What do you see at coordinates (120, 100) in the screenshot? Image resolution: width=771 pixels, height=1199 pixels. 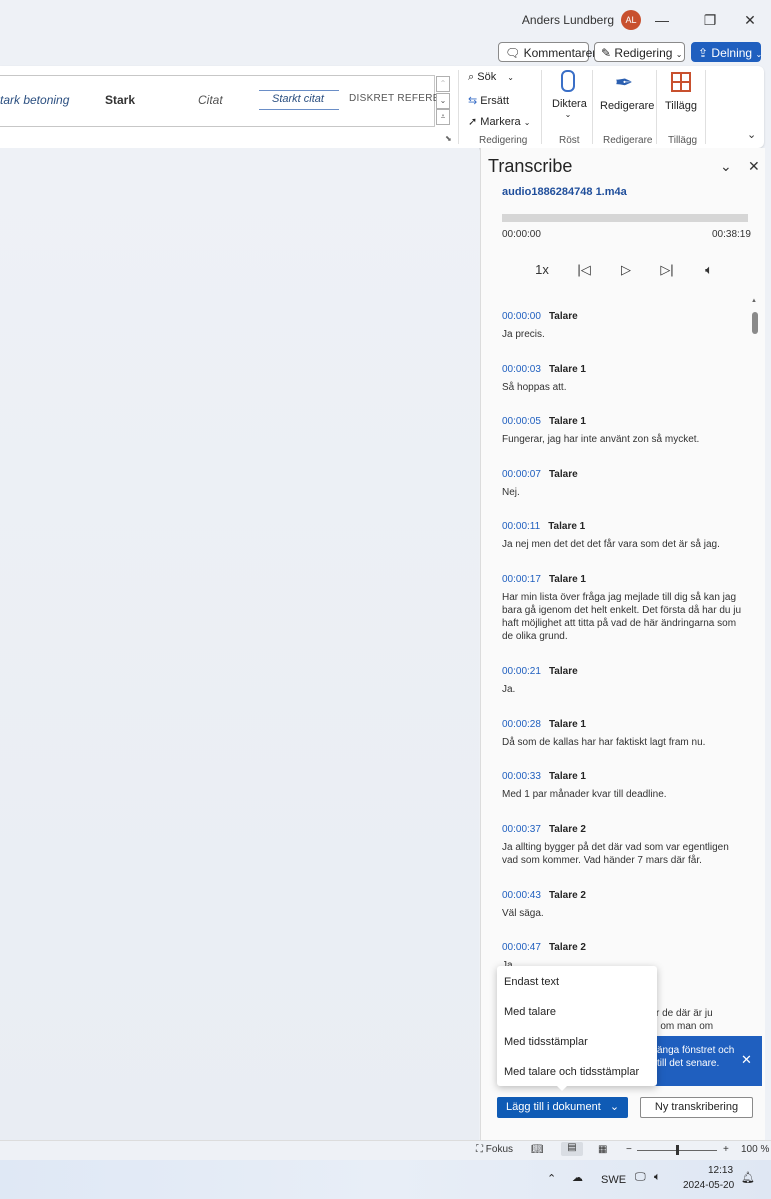 I see `style-strong: Stark` at bounding box center [120, 100].